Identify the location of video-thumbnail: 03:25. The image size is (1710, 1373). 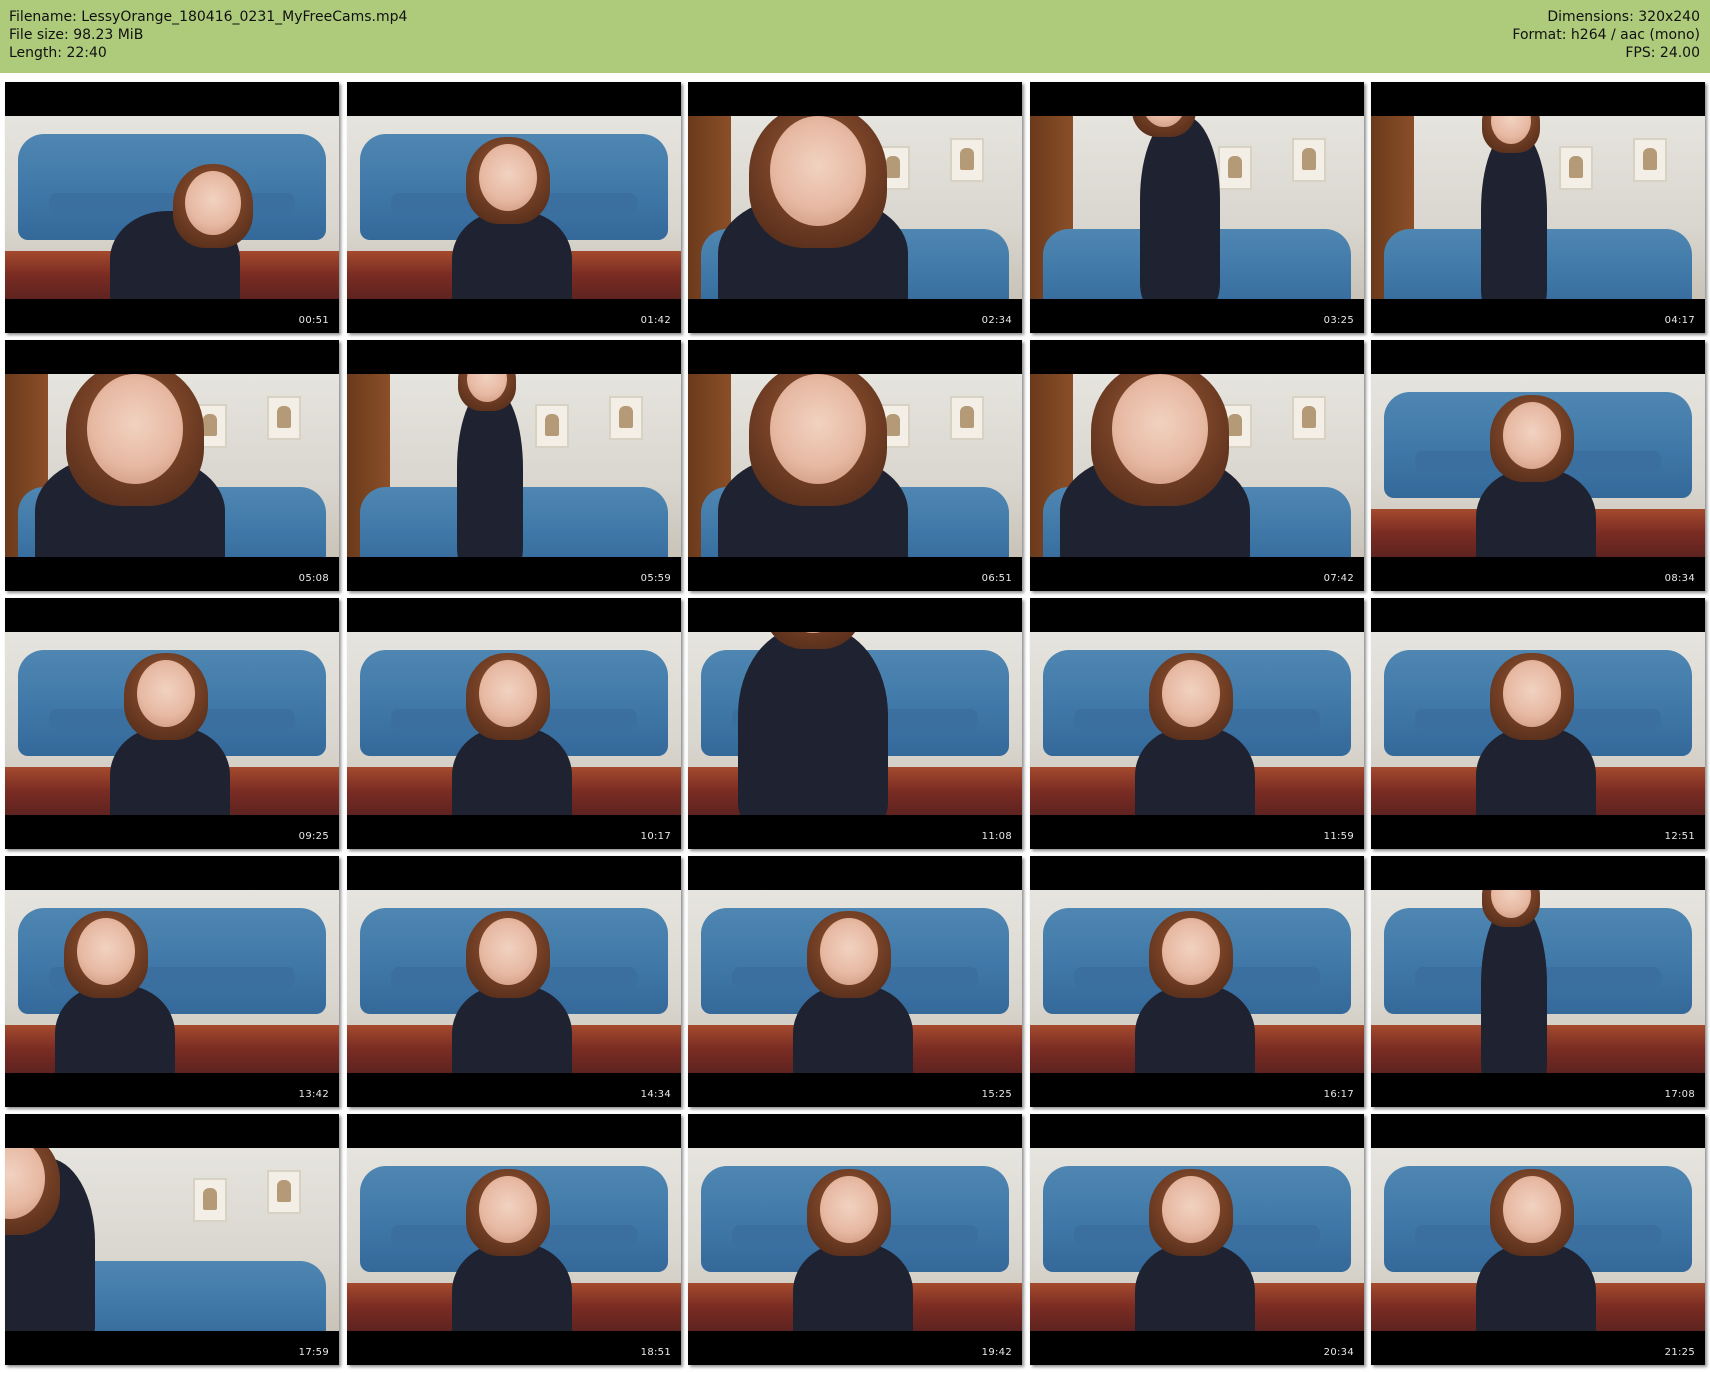
(1197, 207).